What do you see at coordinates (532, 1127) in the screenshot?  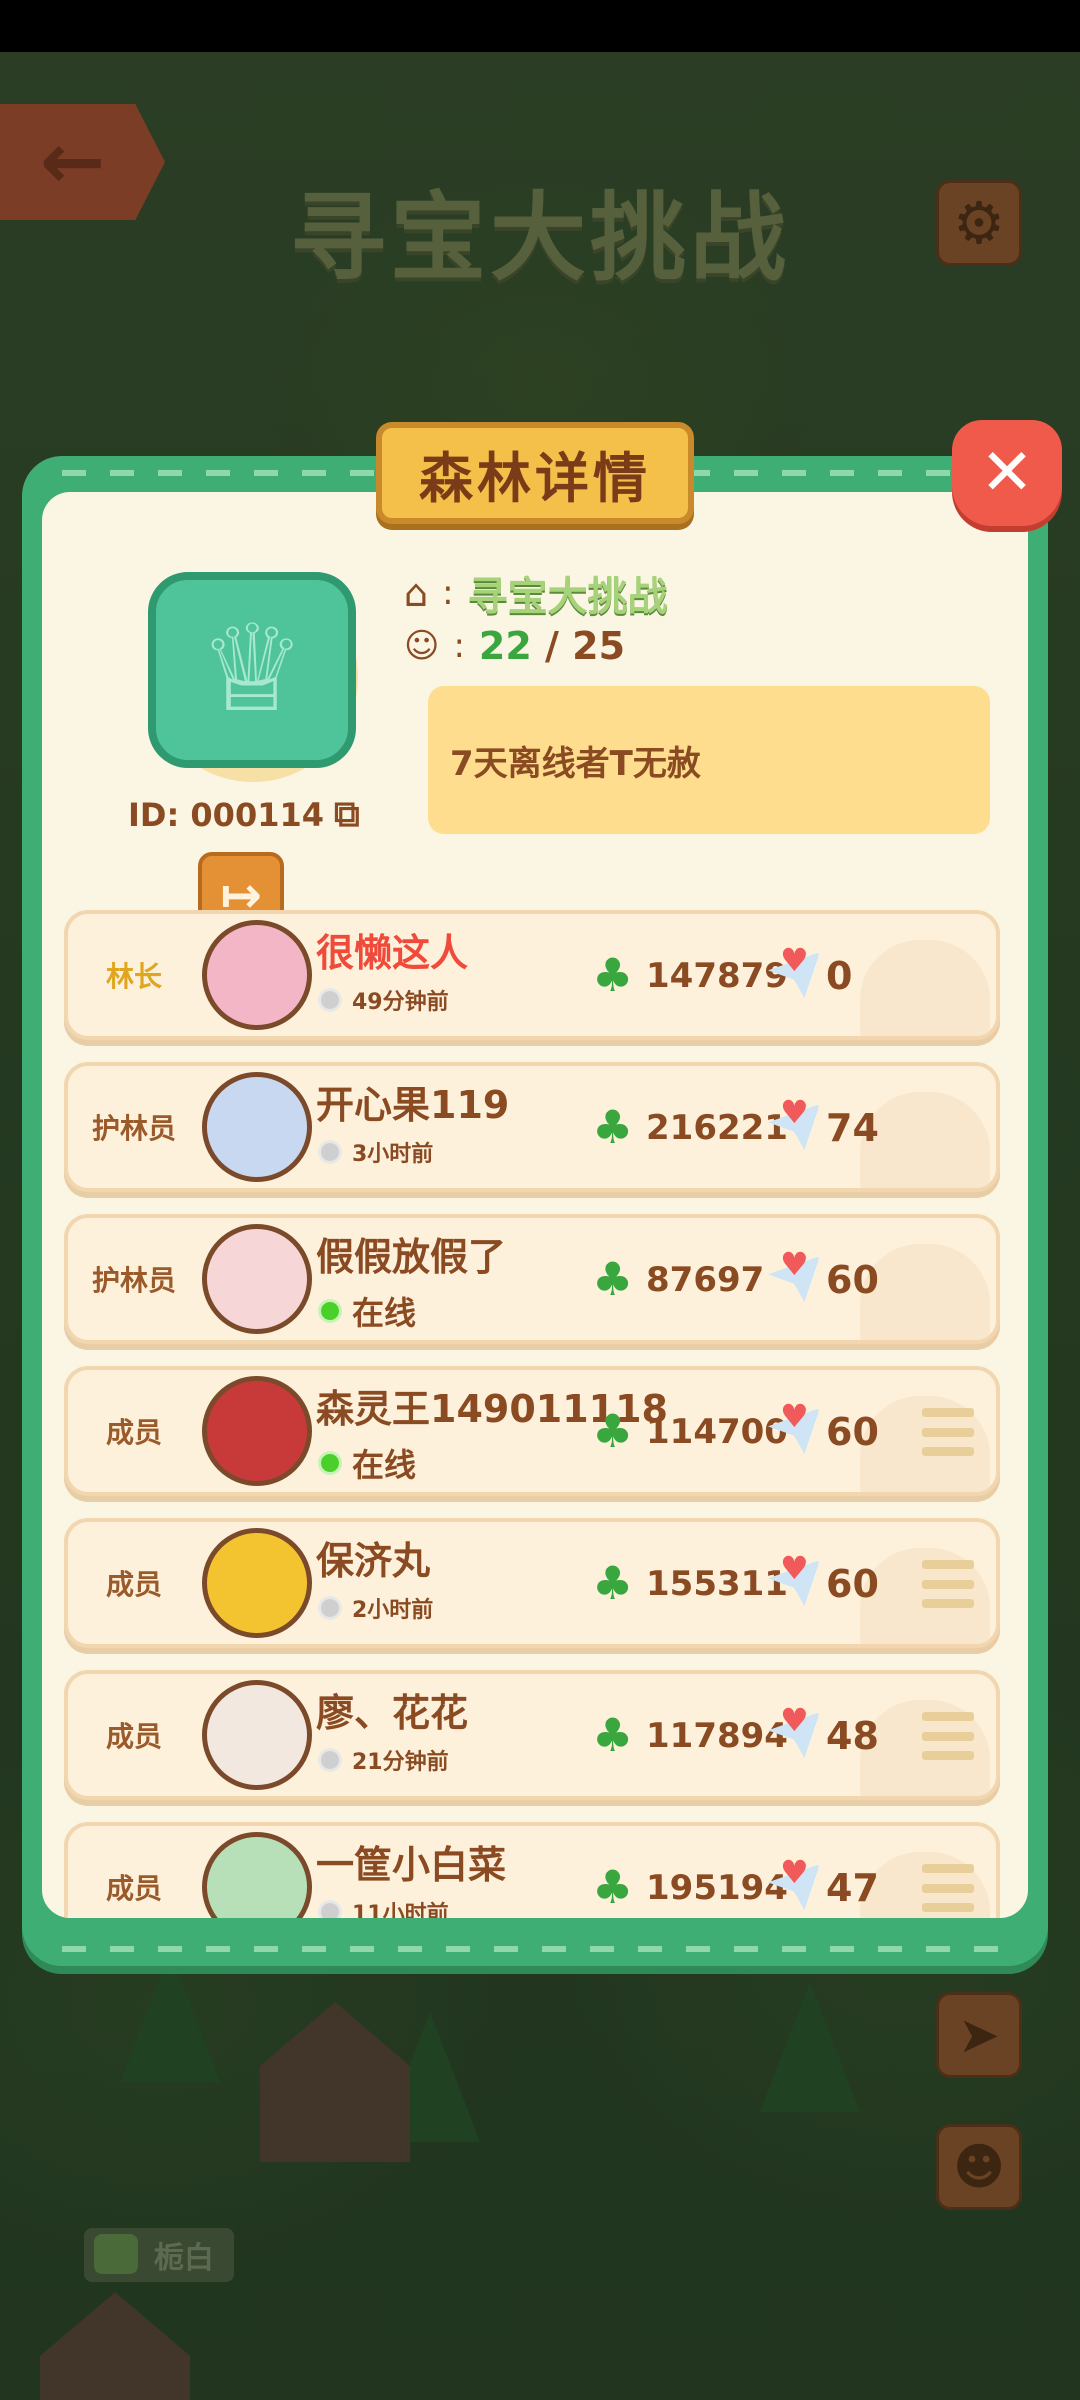 I see `member-row: 护林员 开心果119 3小时前 ♣ 216221 ♥ 74` at bounding box center [532, 1127].